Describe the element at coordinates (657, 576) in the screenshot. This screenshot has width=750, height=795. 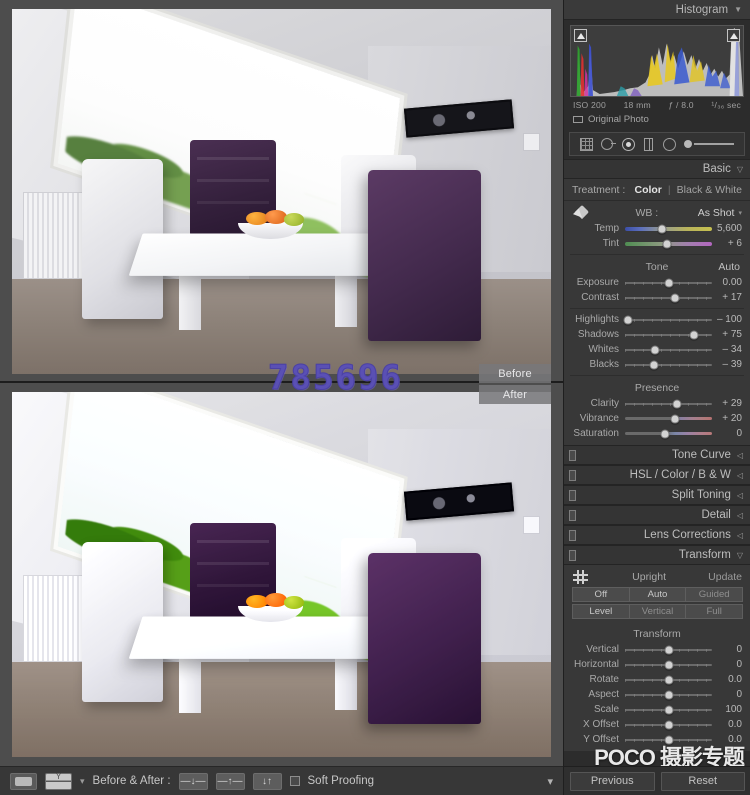
I see `upright-row: Upright Update` at that location.